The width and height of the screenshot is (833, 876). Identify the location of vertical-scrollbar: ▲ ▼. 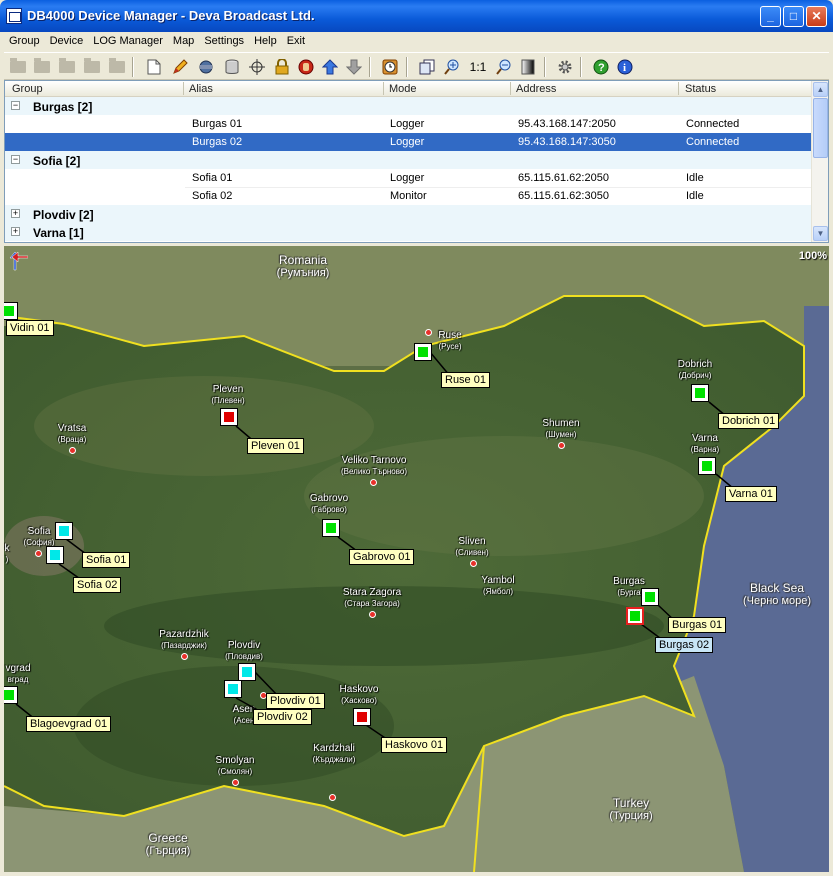
(819, 161).